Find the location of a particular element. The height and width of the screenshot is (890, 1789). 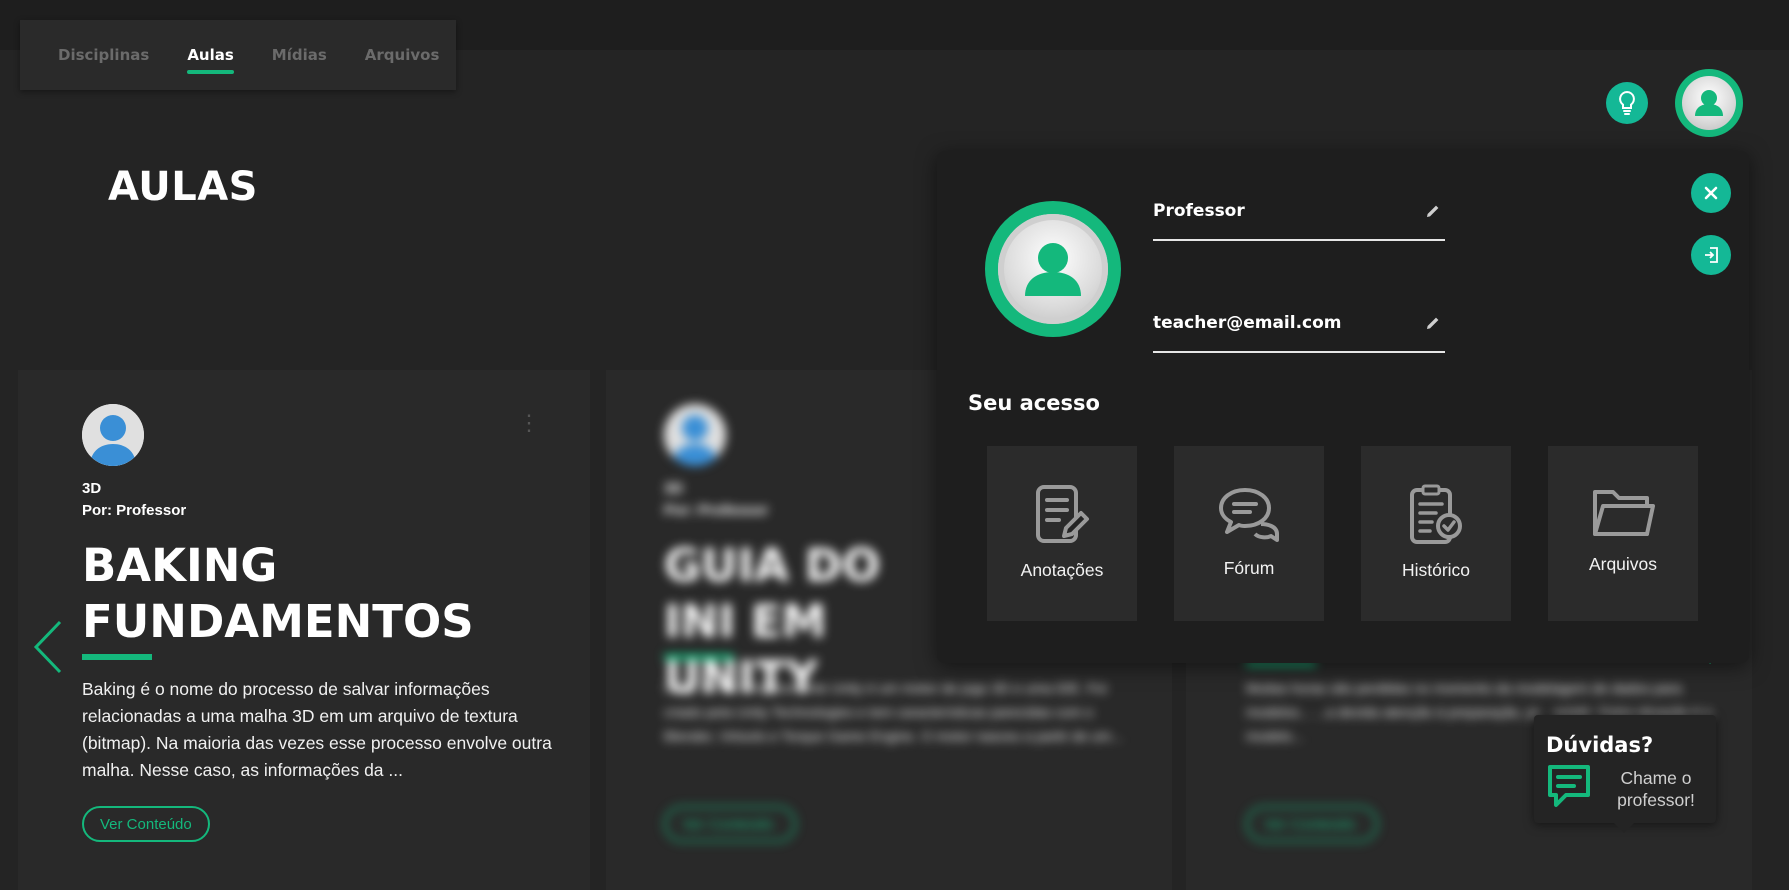

edit-email-button is located at coordinates (1433, 325).